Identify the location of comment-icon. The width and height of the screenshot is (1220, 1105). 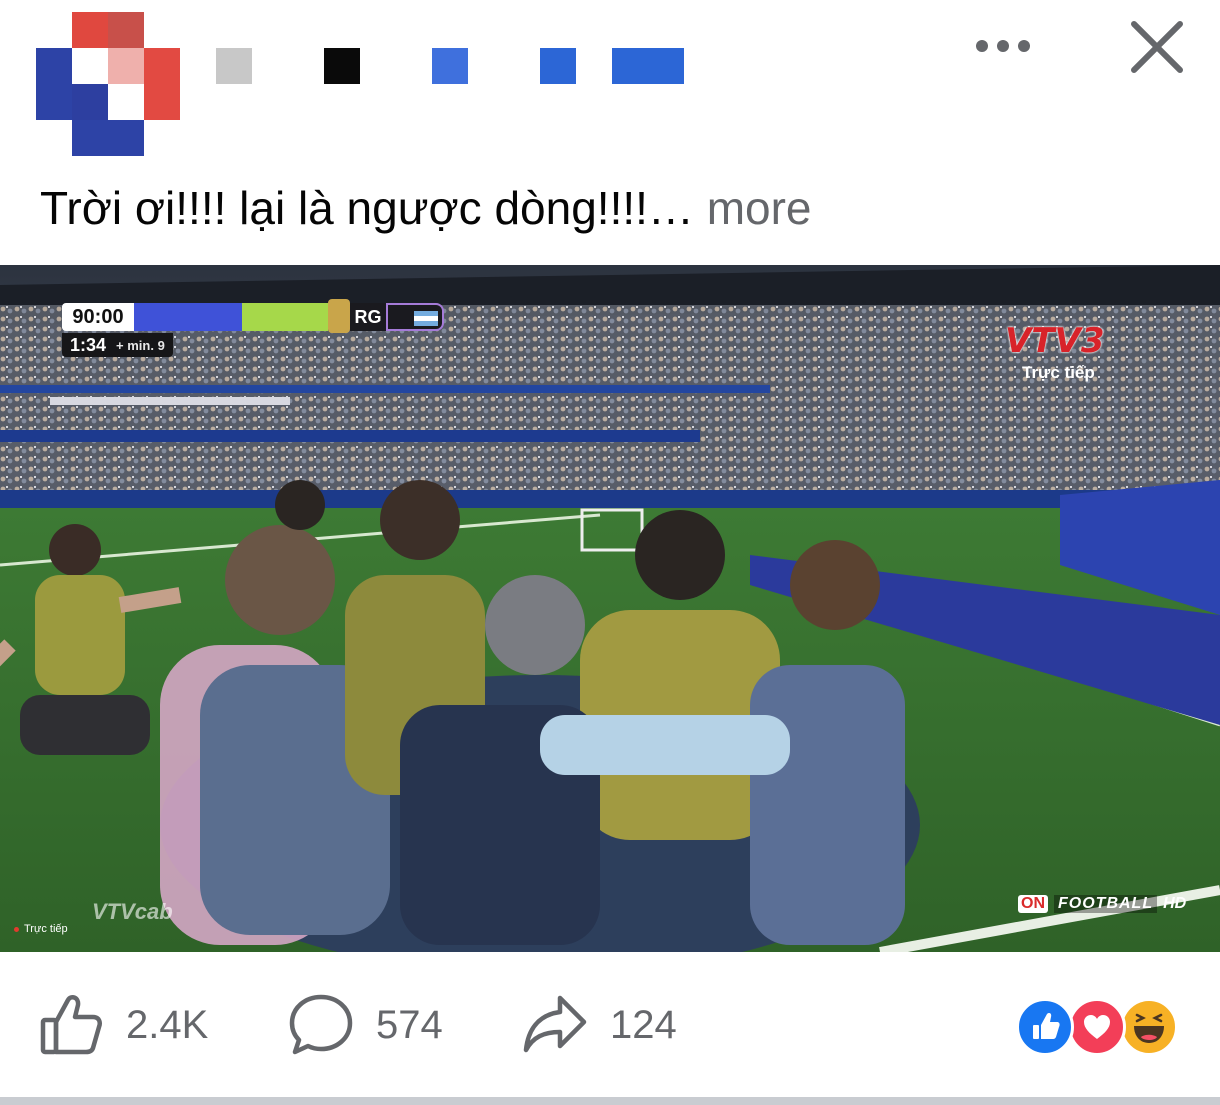
(321, 1024).